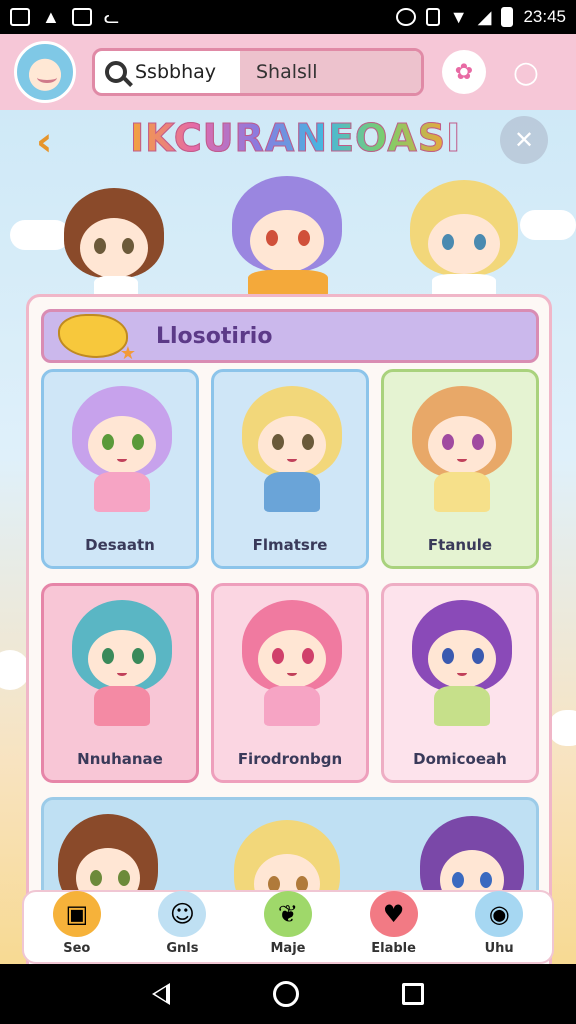 This screenshot has width=576, height=1024. I want to click on character-card: Flmatsre, so click(290, 469).